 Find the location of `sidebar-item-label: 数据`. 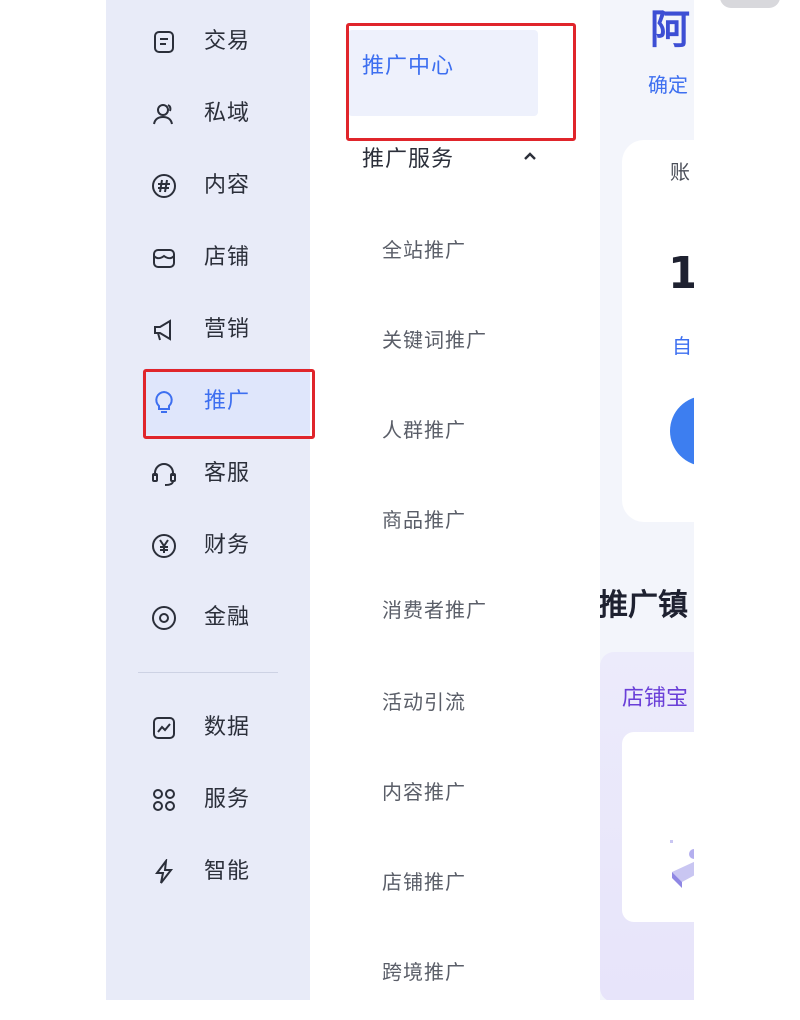

sidebar-item-label: 数据 is located at coordinates (227, 727).